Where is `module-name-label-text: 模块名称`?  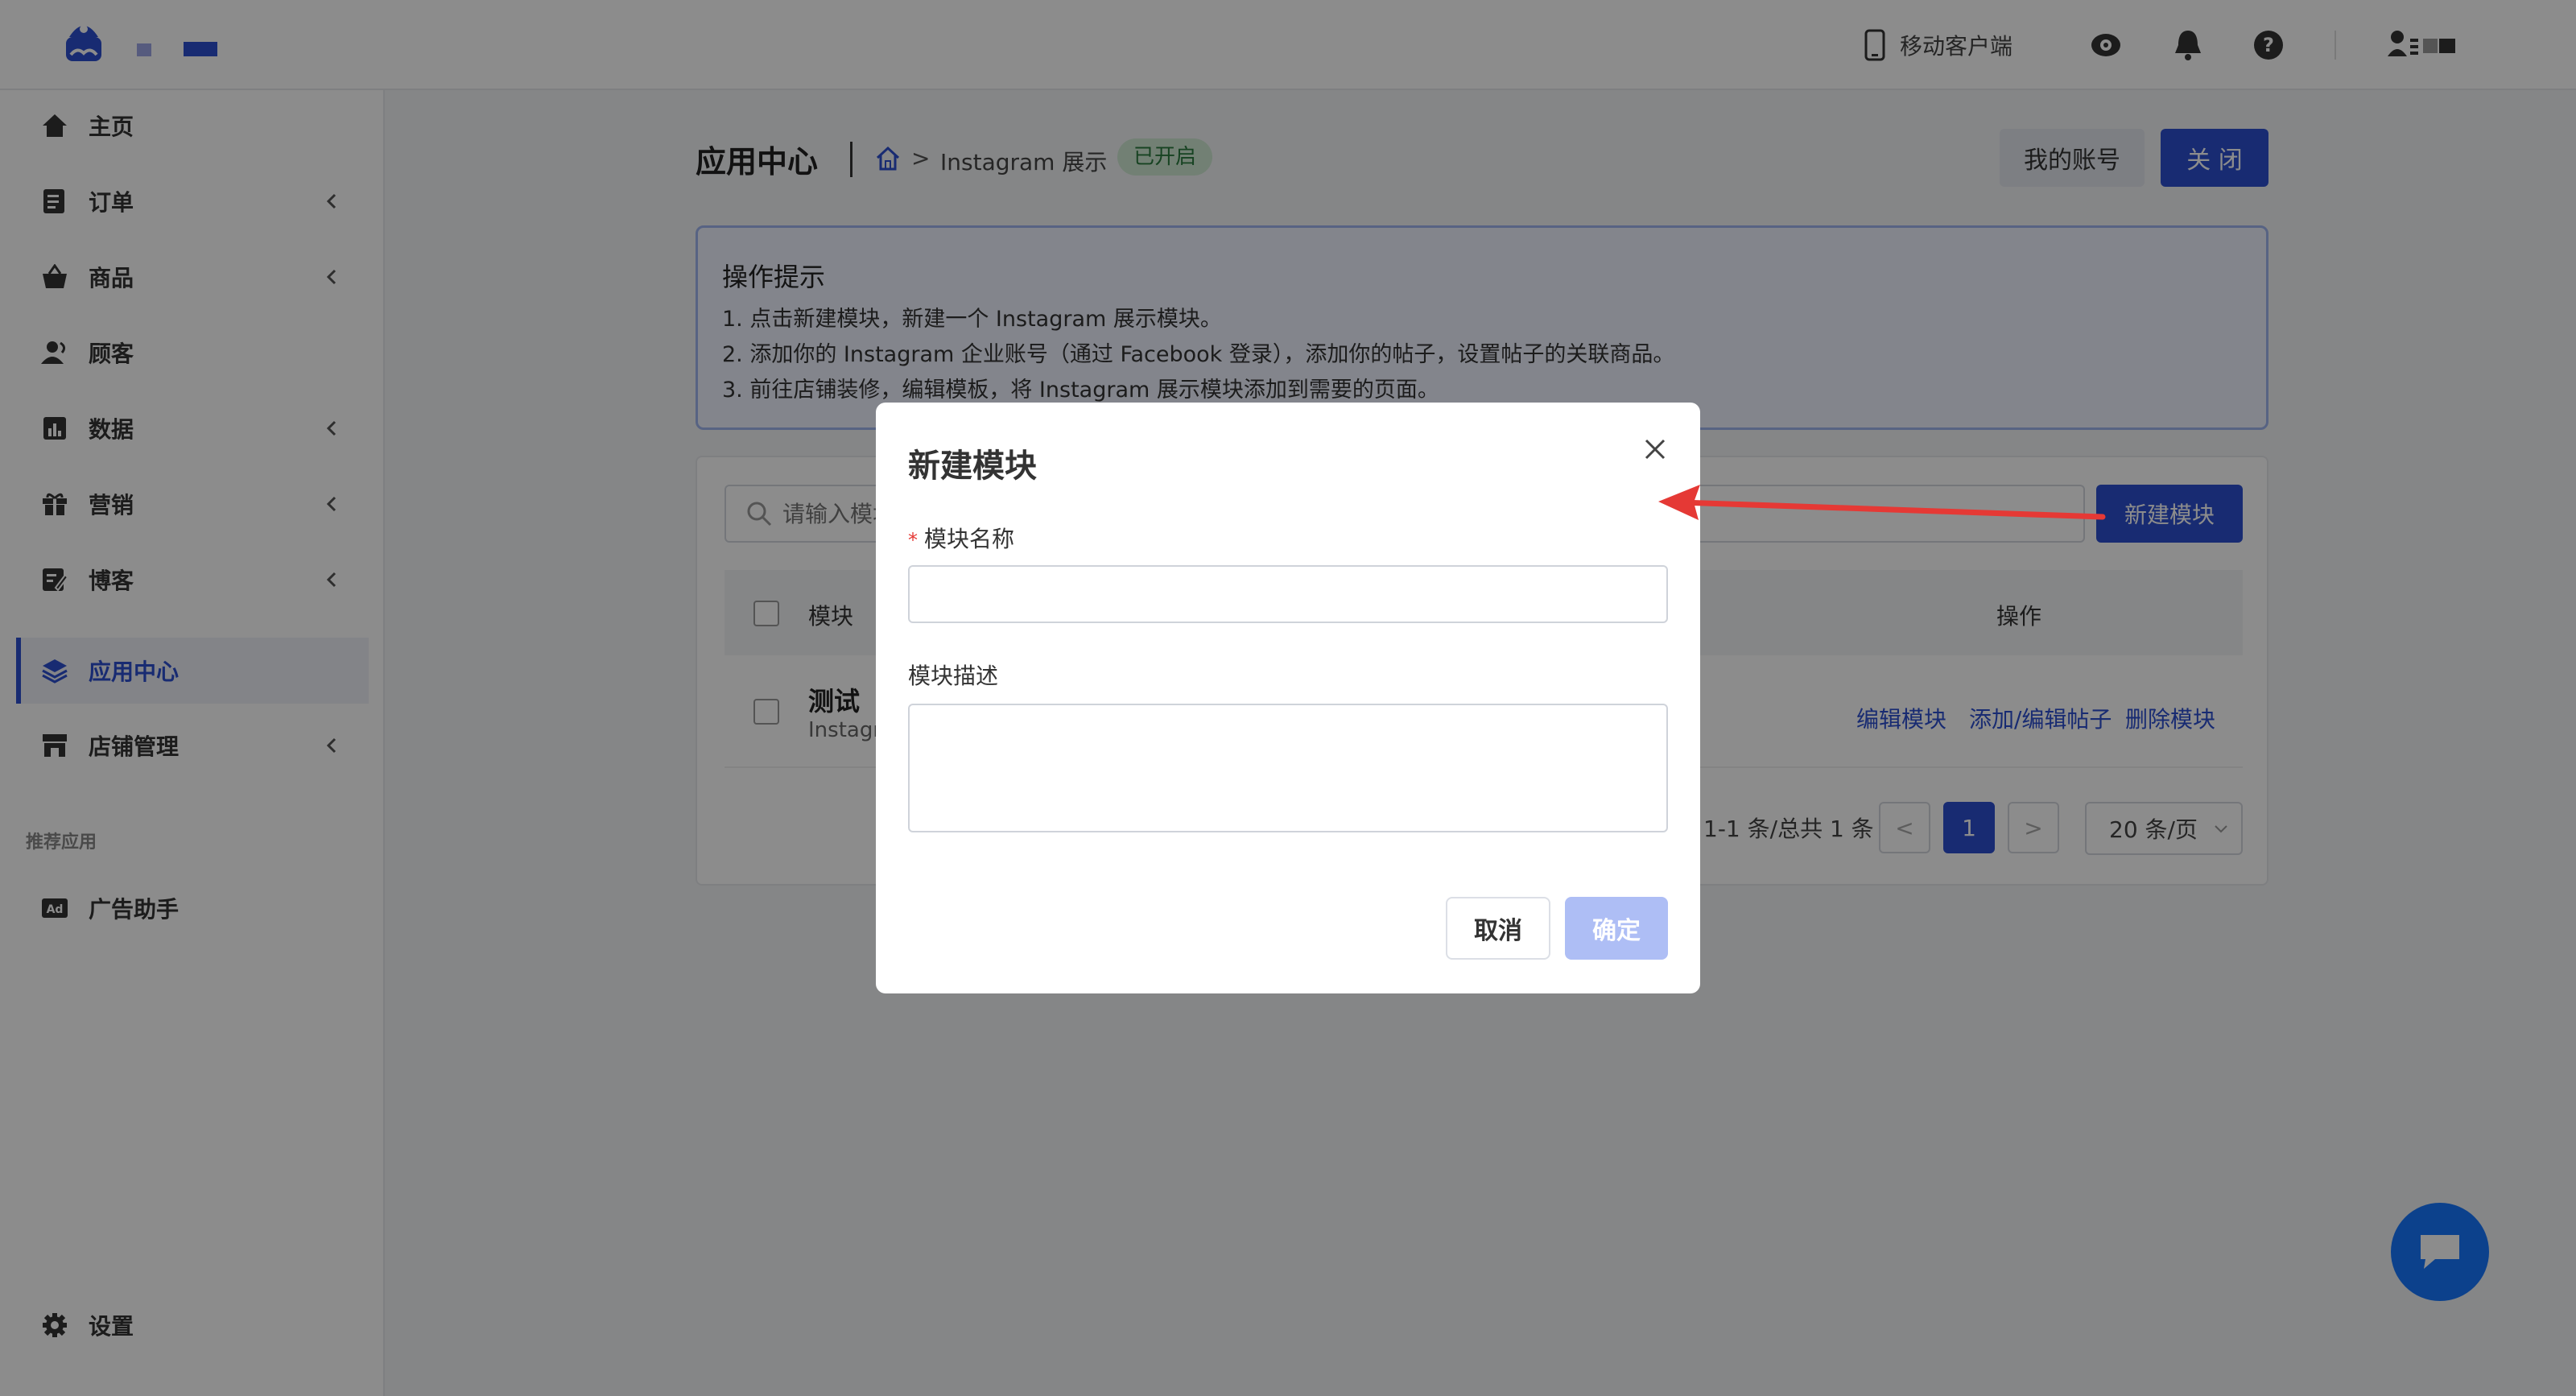 module-name-label-text: 模块名称 is located at coordinates (969, 539).